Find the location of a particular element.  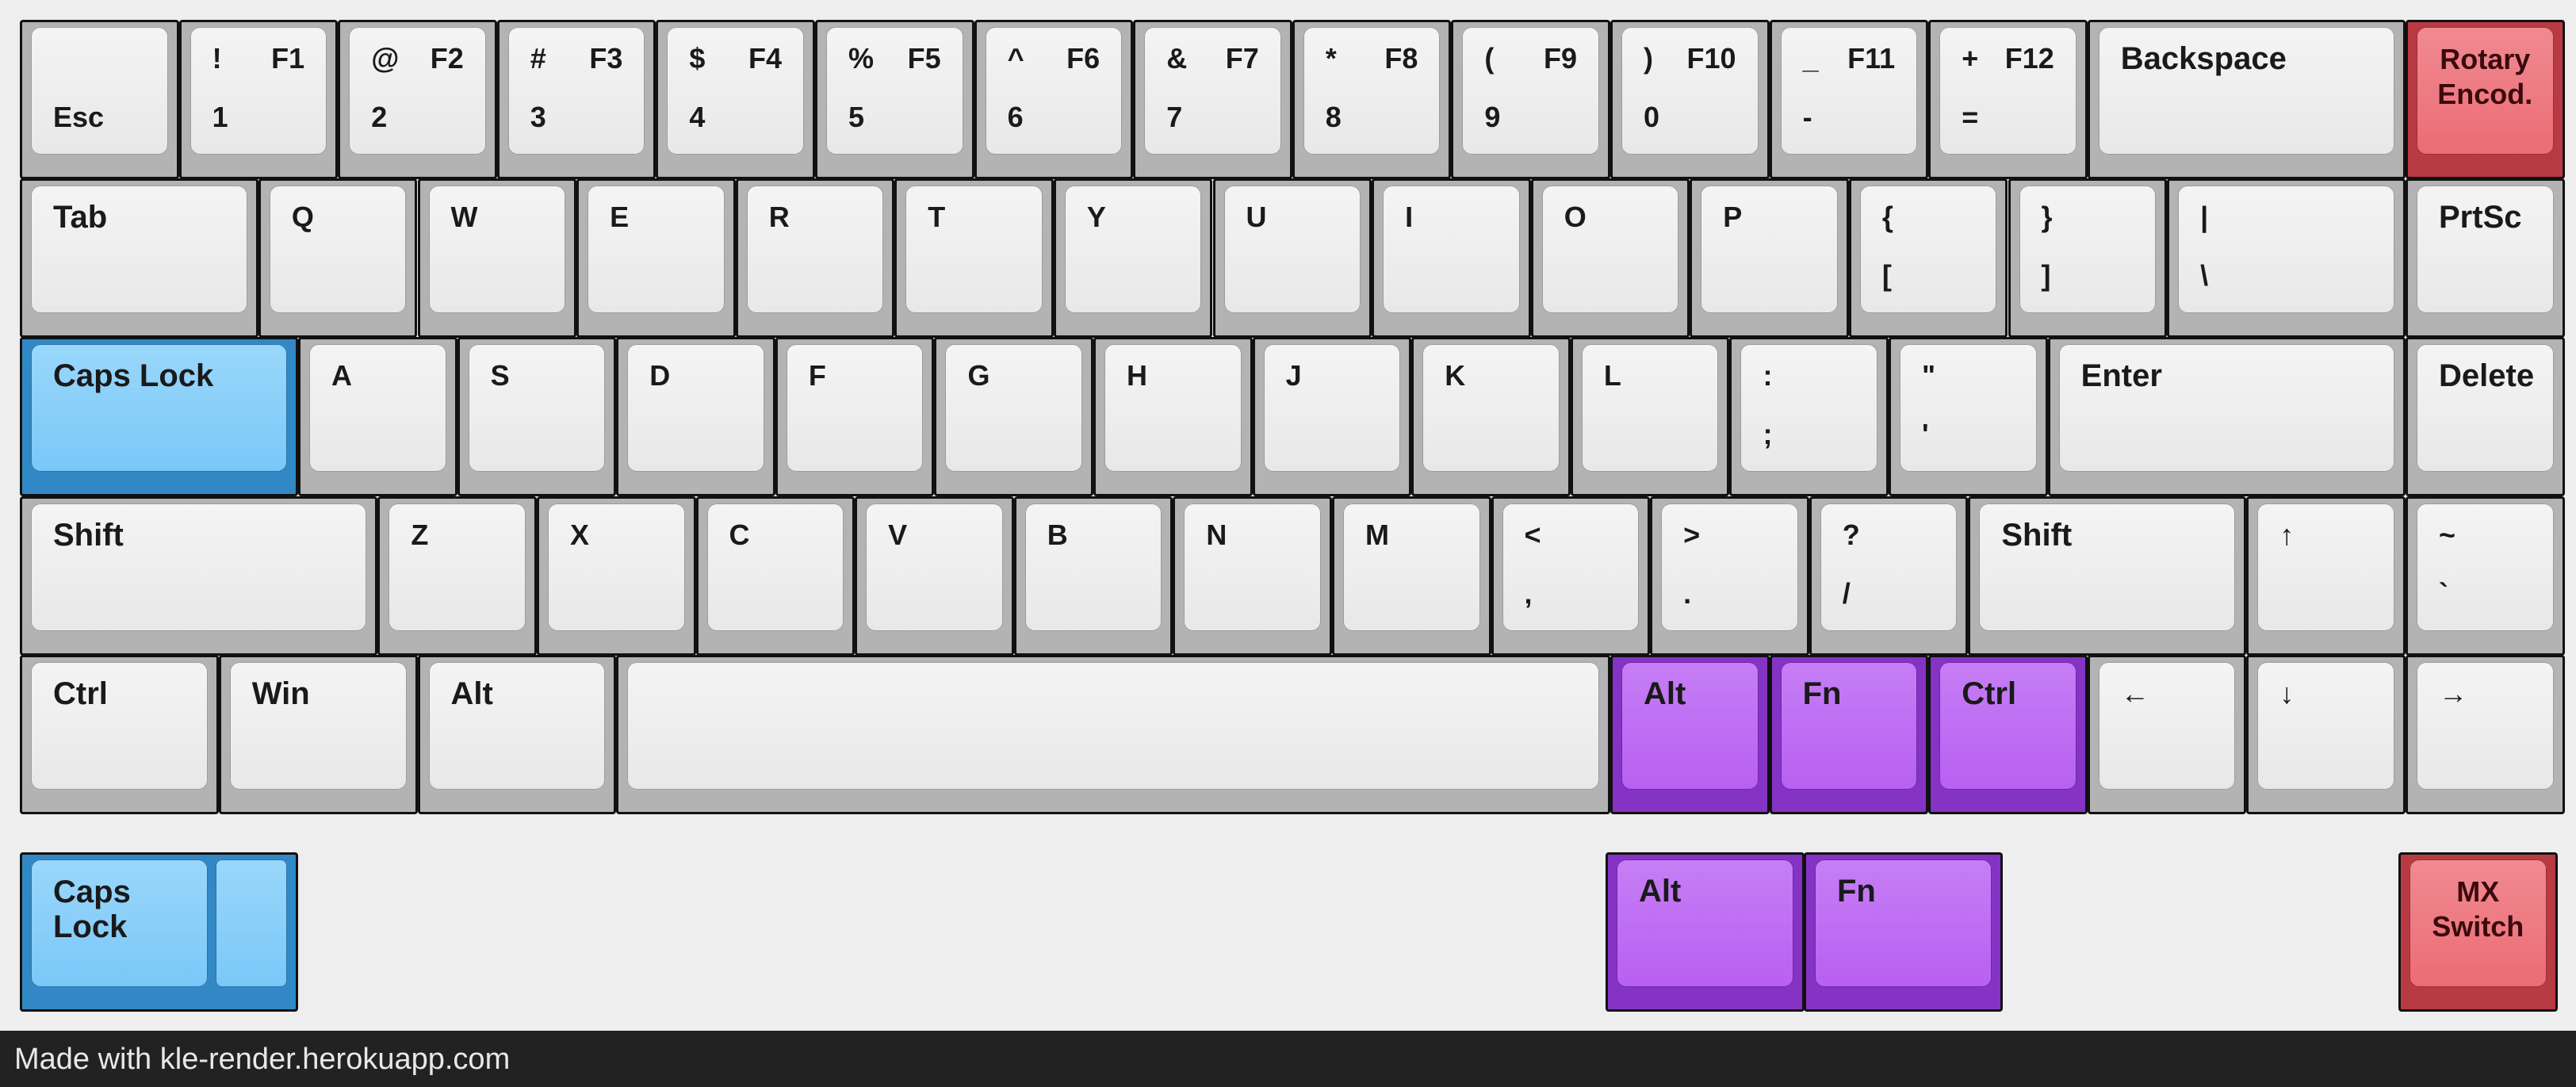

key-legend-tl: < is located at coordinates (1532, 535).